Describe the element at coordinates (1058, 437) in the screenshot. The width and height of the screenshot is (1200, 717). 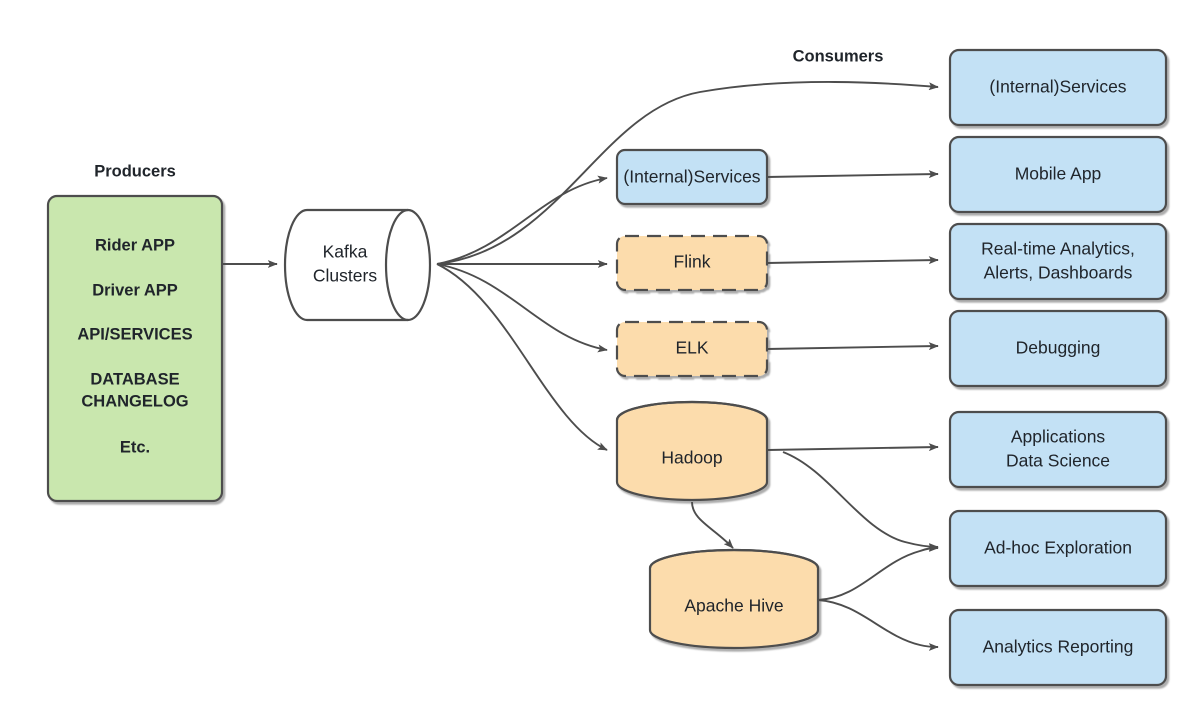
I see `applications-data-science-label-line1: Applications` at that location.